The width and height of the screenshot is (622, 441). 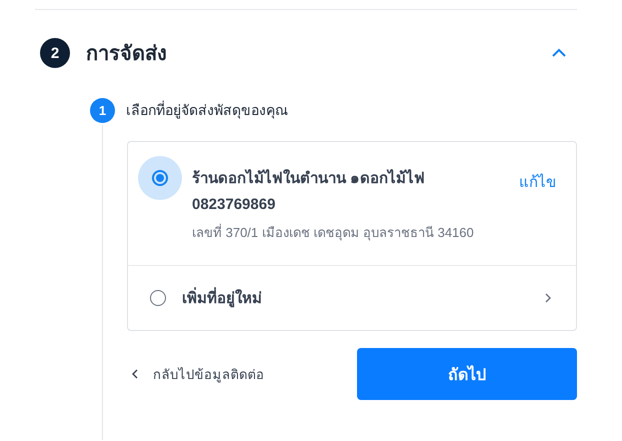 I want to click on substep-title: เลือกที่อยู่จัดส่งพัสดุของคุณ, so click(x=207, y=110).